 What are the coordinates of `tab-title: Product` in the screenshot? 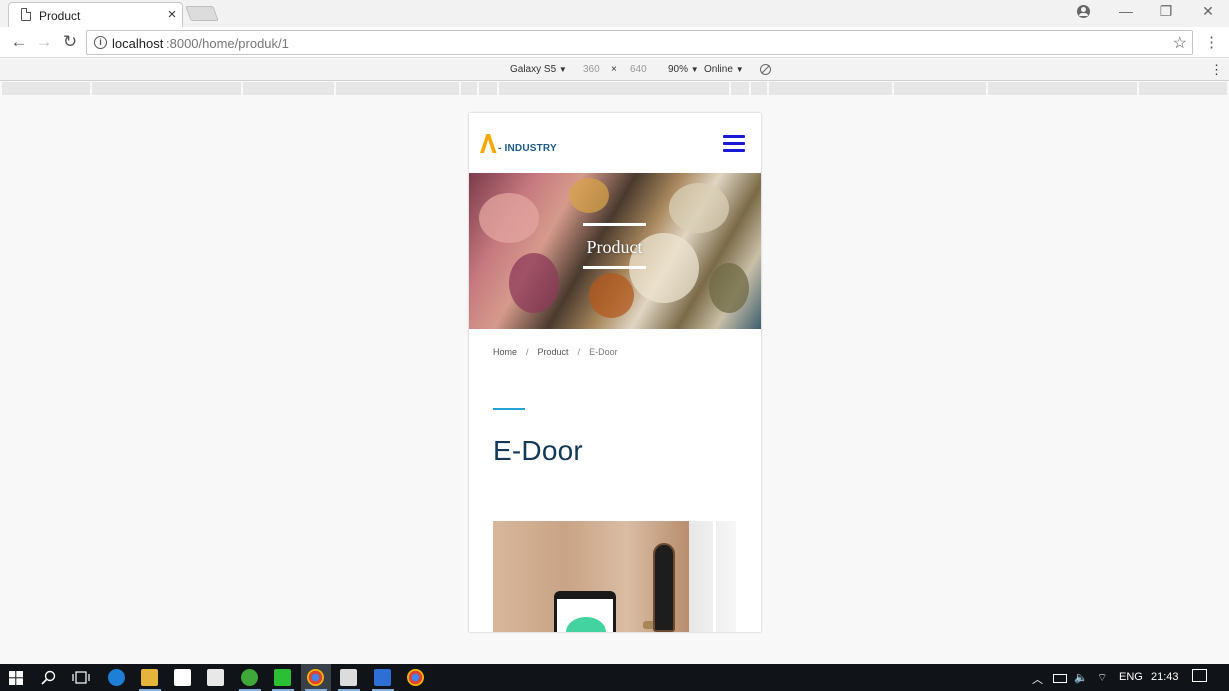 It's located at (60, 16).